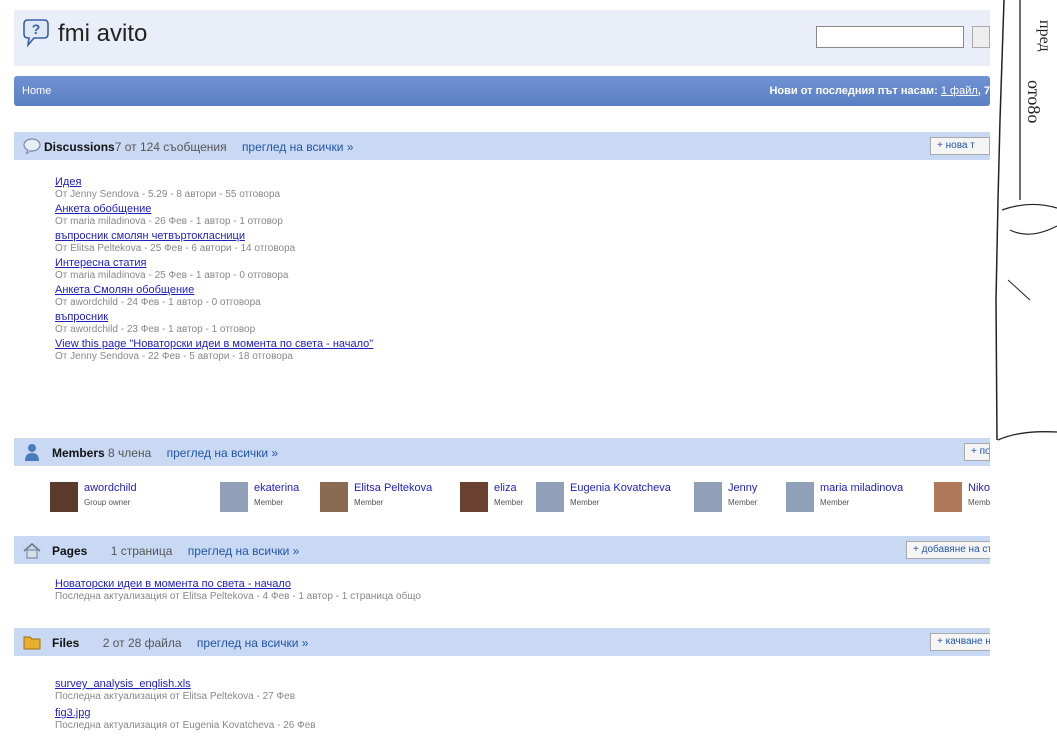  Describe the element at coordinates (742, 488) in the screenshot. I see `member-name: Jenny` at that location.